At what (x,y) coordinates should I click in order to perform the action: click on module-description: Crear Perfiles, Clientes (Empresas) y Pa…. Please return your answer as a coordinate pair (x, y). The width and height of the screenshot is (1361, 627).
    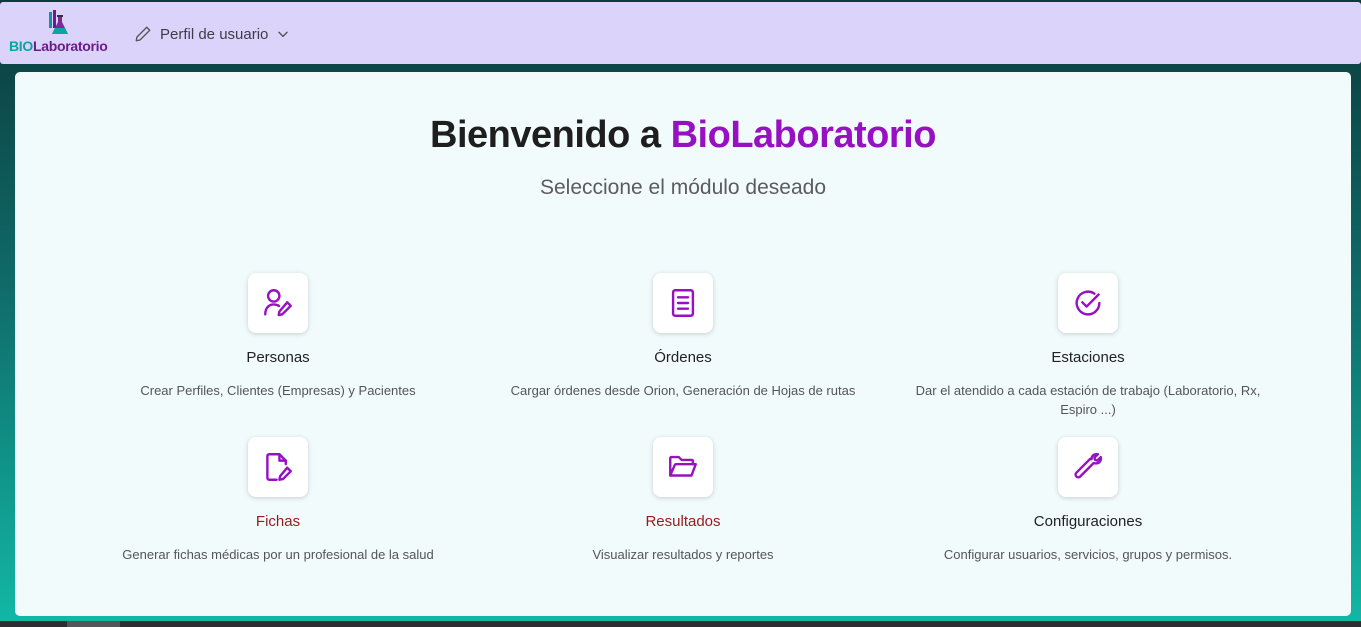
    Looking at the image, I should click on (278, 390).